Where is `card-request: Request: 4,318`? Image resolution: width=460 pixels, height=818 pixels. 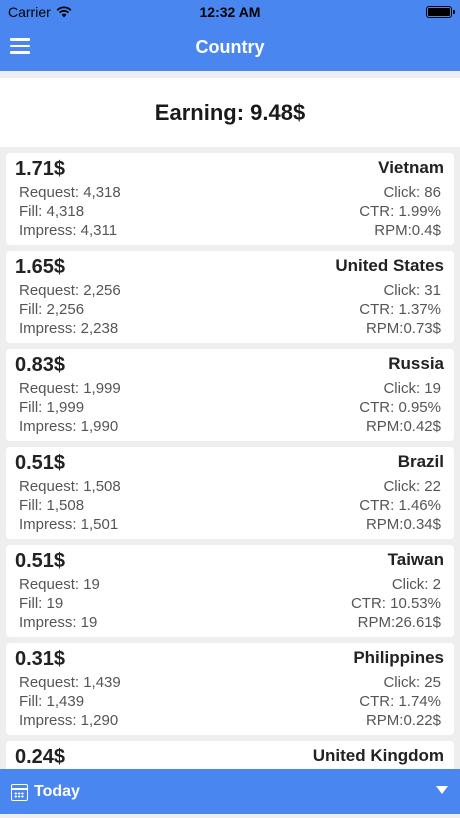 card-request: Request: 4,318 is located at coordinates (70, 192).